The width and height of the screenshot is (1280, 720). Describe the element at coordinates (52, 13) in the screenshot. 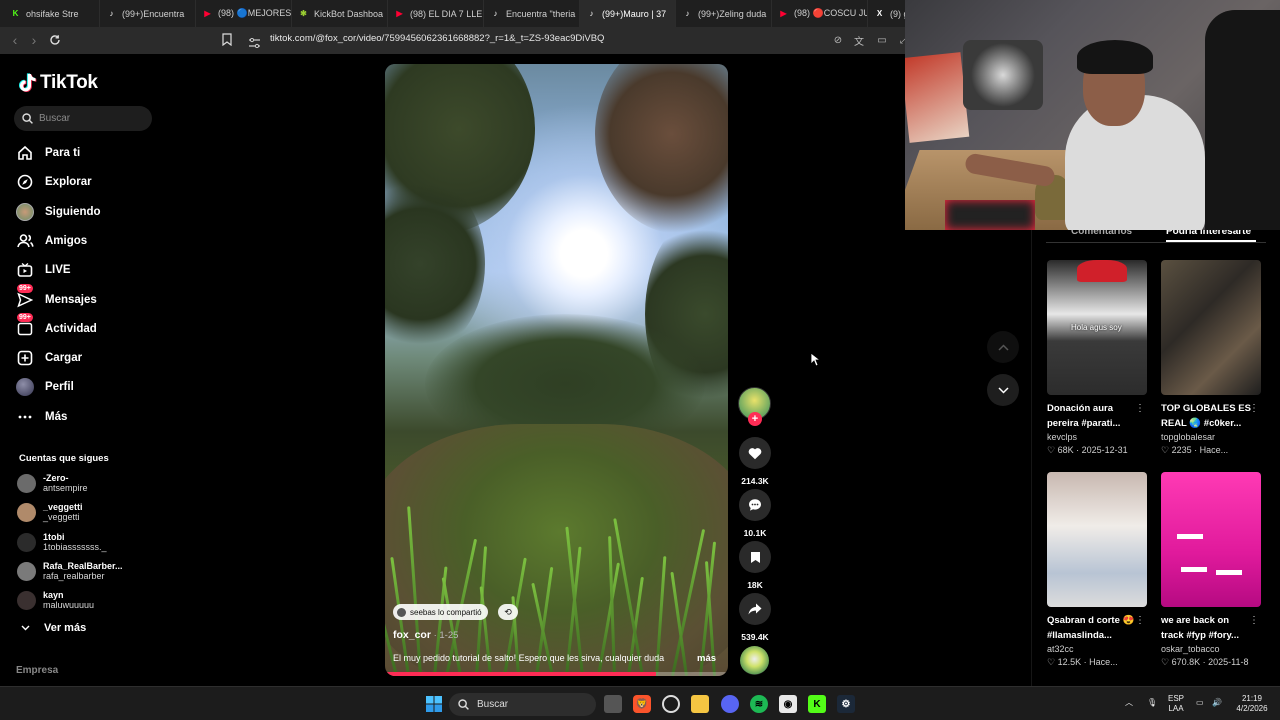

I see `browser-tab: Kohsifake Stre` at that location.